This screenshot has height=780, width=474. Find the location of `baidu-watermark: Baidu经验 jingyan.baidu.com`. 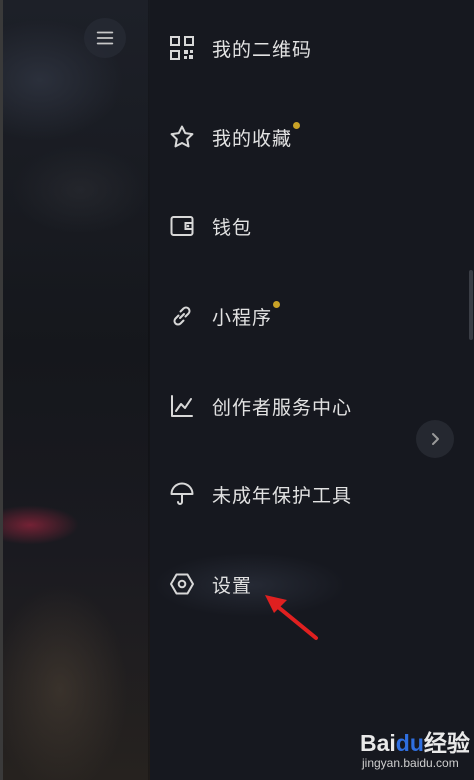

baidu-watermark: Baidu经验 jingyan.baidu.com is located at coordinates (414, 750).